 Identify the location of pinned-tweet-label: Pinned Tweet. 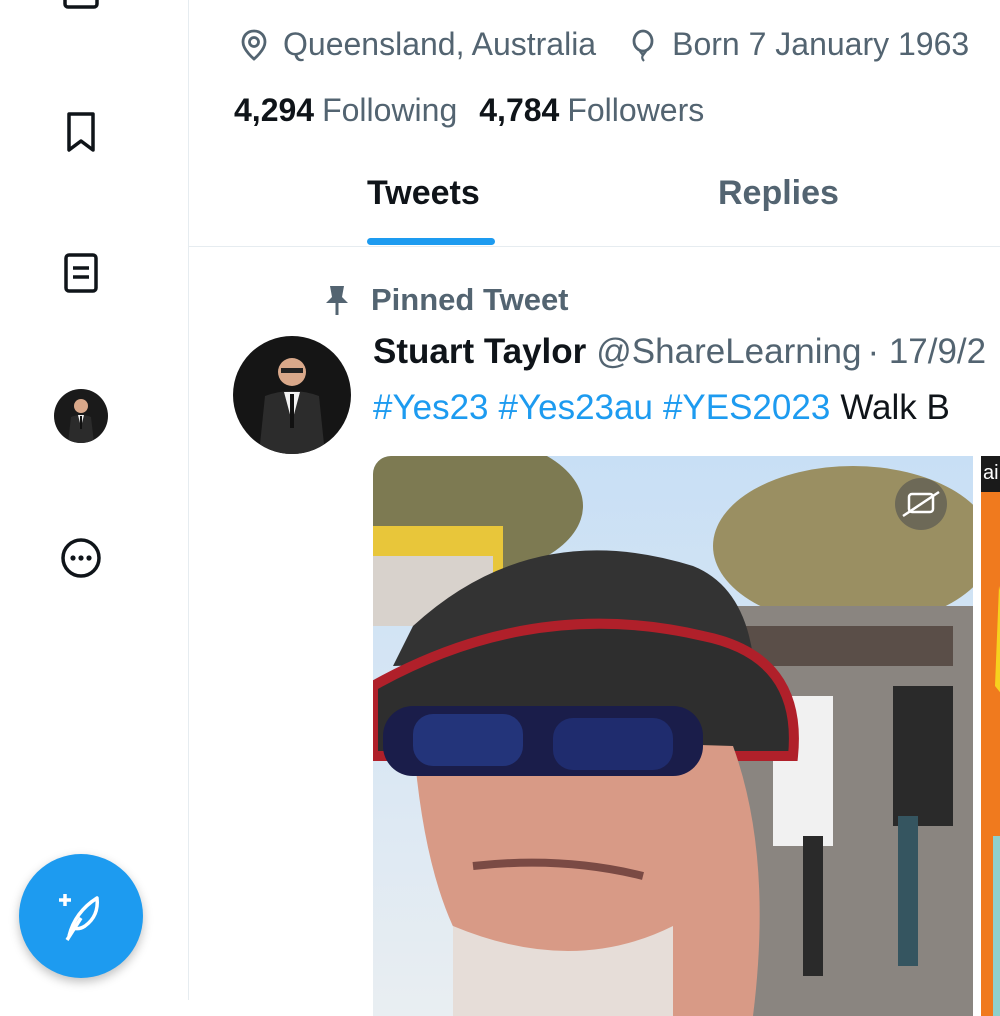
(470, 299).